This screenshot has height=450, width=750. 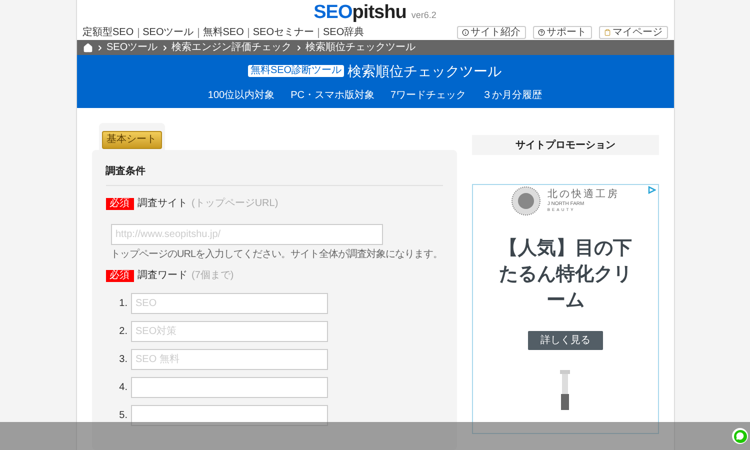 I want to click on chat-button, so click(x=740, y=436).